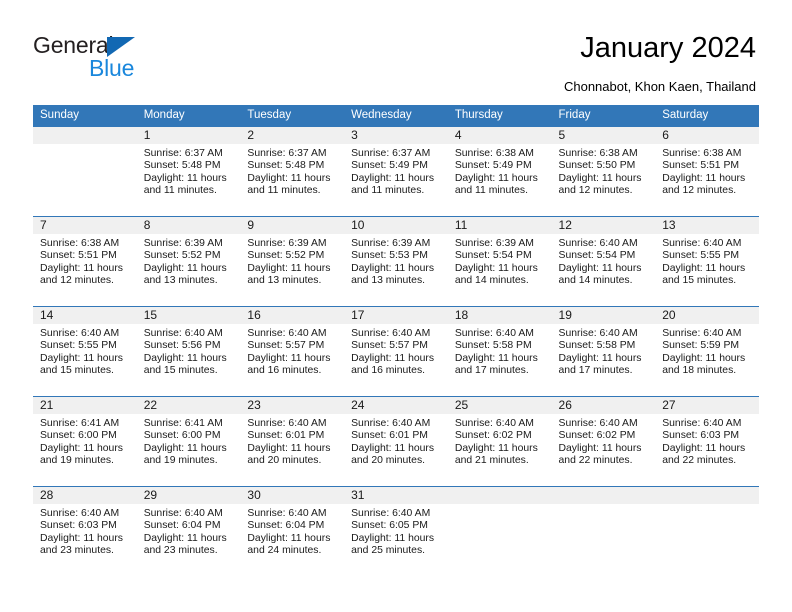 Image resolution: width=792 pixels, height=612 pixels. What do you see at coordinates (287, 243) in the screenshot?
I see `day-detail-line: Sunrise: 6:39 AM` at bounding box center [287, 243].